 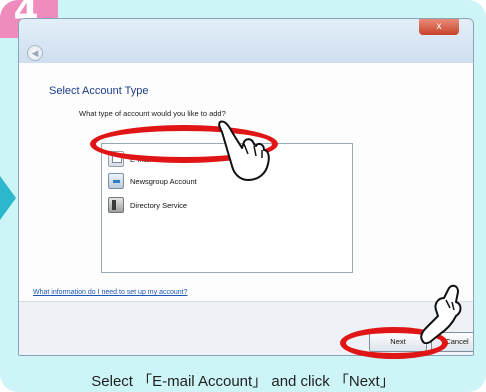 I want to click on list-item-label: Directory Service, so click(x=159, y=205).